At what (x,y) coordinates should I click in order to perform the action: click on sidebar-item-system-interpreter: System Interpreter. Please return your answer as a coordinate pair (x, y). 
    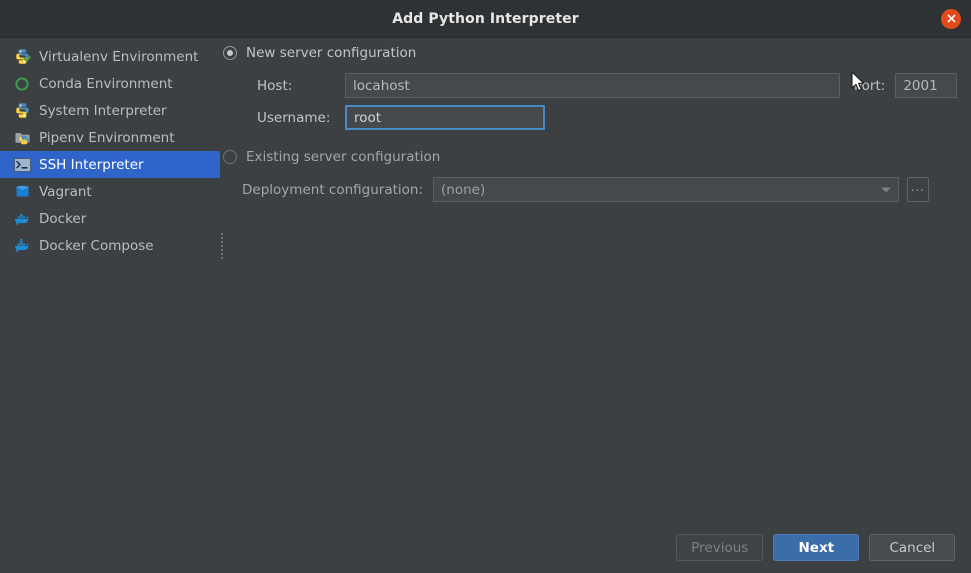
    Looking at the image, I should click on (110, 110).